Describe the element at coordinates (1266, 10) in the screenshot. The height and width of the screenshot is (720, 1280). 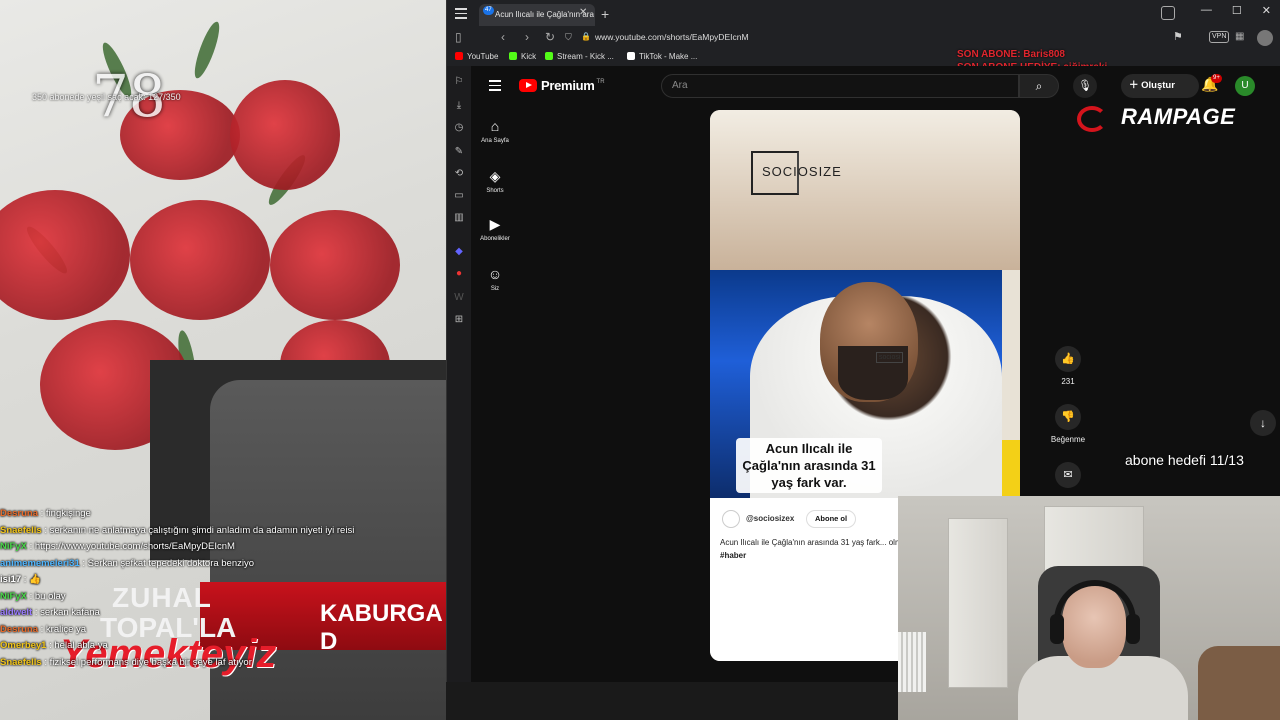
I see `close-button: ✕` at that location.